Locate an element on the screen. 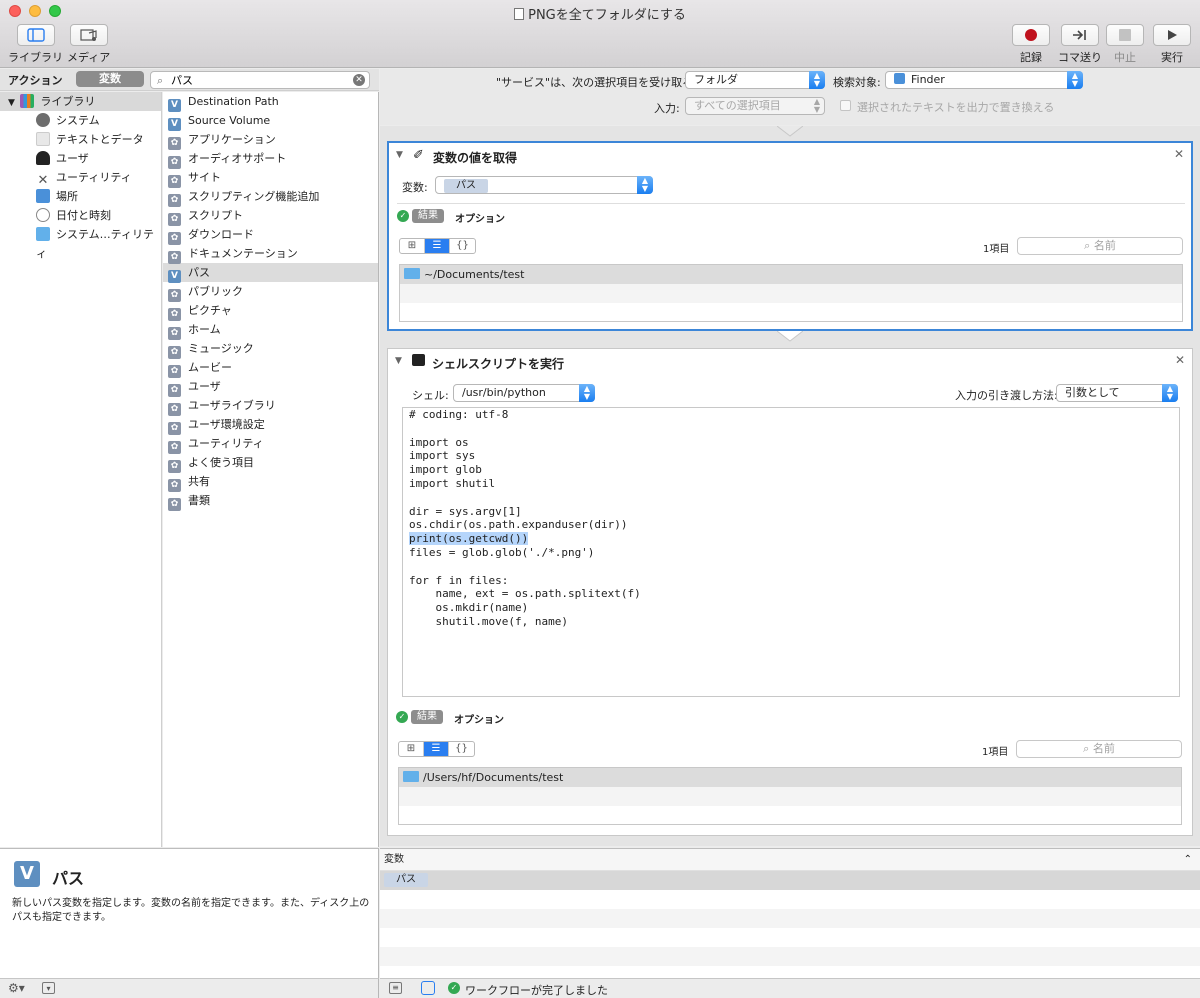 This screenshot has width=1200, height=998. variable-token: パス is located at coordinates (406, 880).